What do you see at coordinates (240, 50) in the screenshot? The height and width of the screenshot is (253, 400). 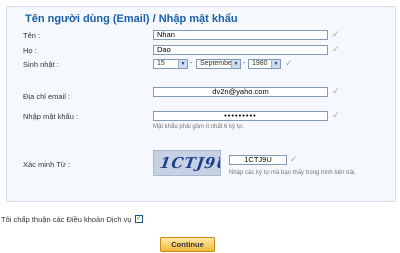 I see `last-name-input: Dao` at bounding box center [240, 50].